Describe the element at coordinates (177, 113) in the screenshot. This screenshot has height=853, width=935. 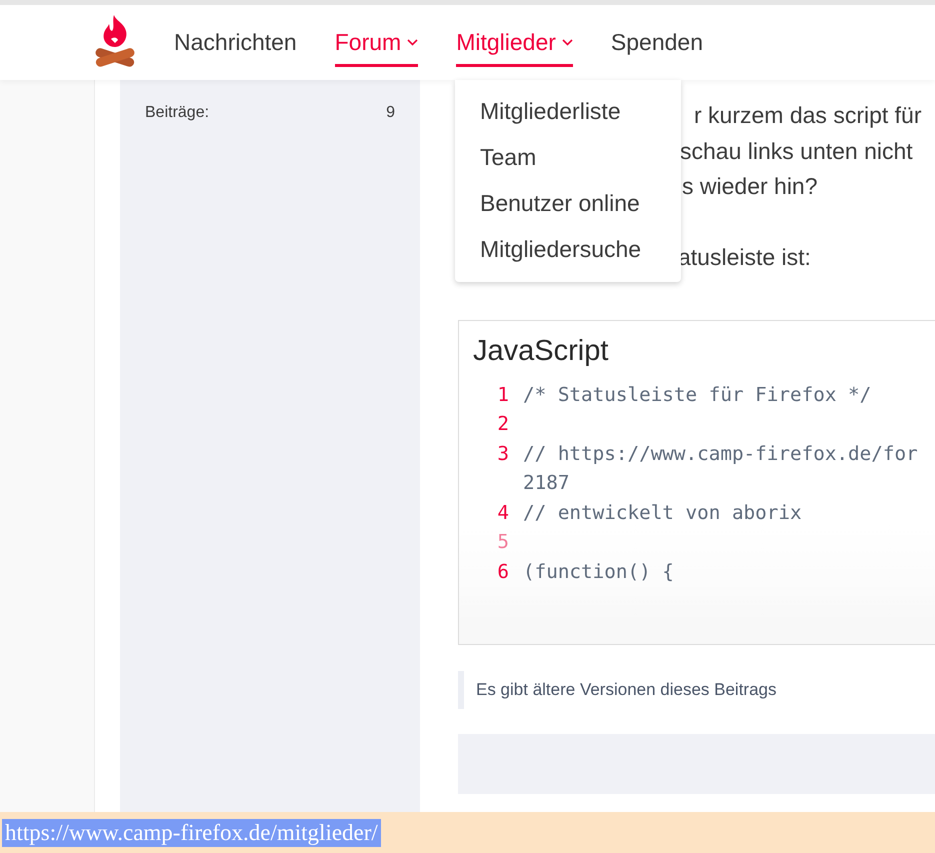
I see `stat-label: Beiträge:` at that location.